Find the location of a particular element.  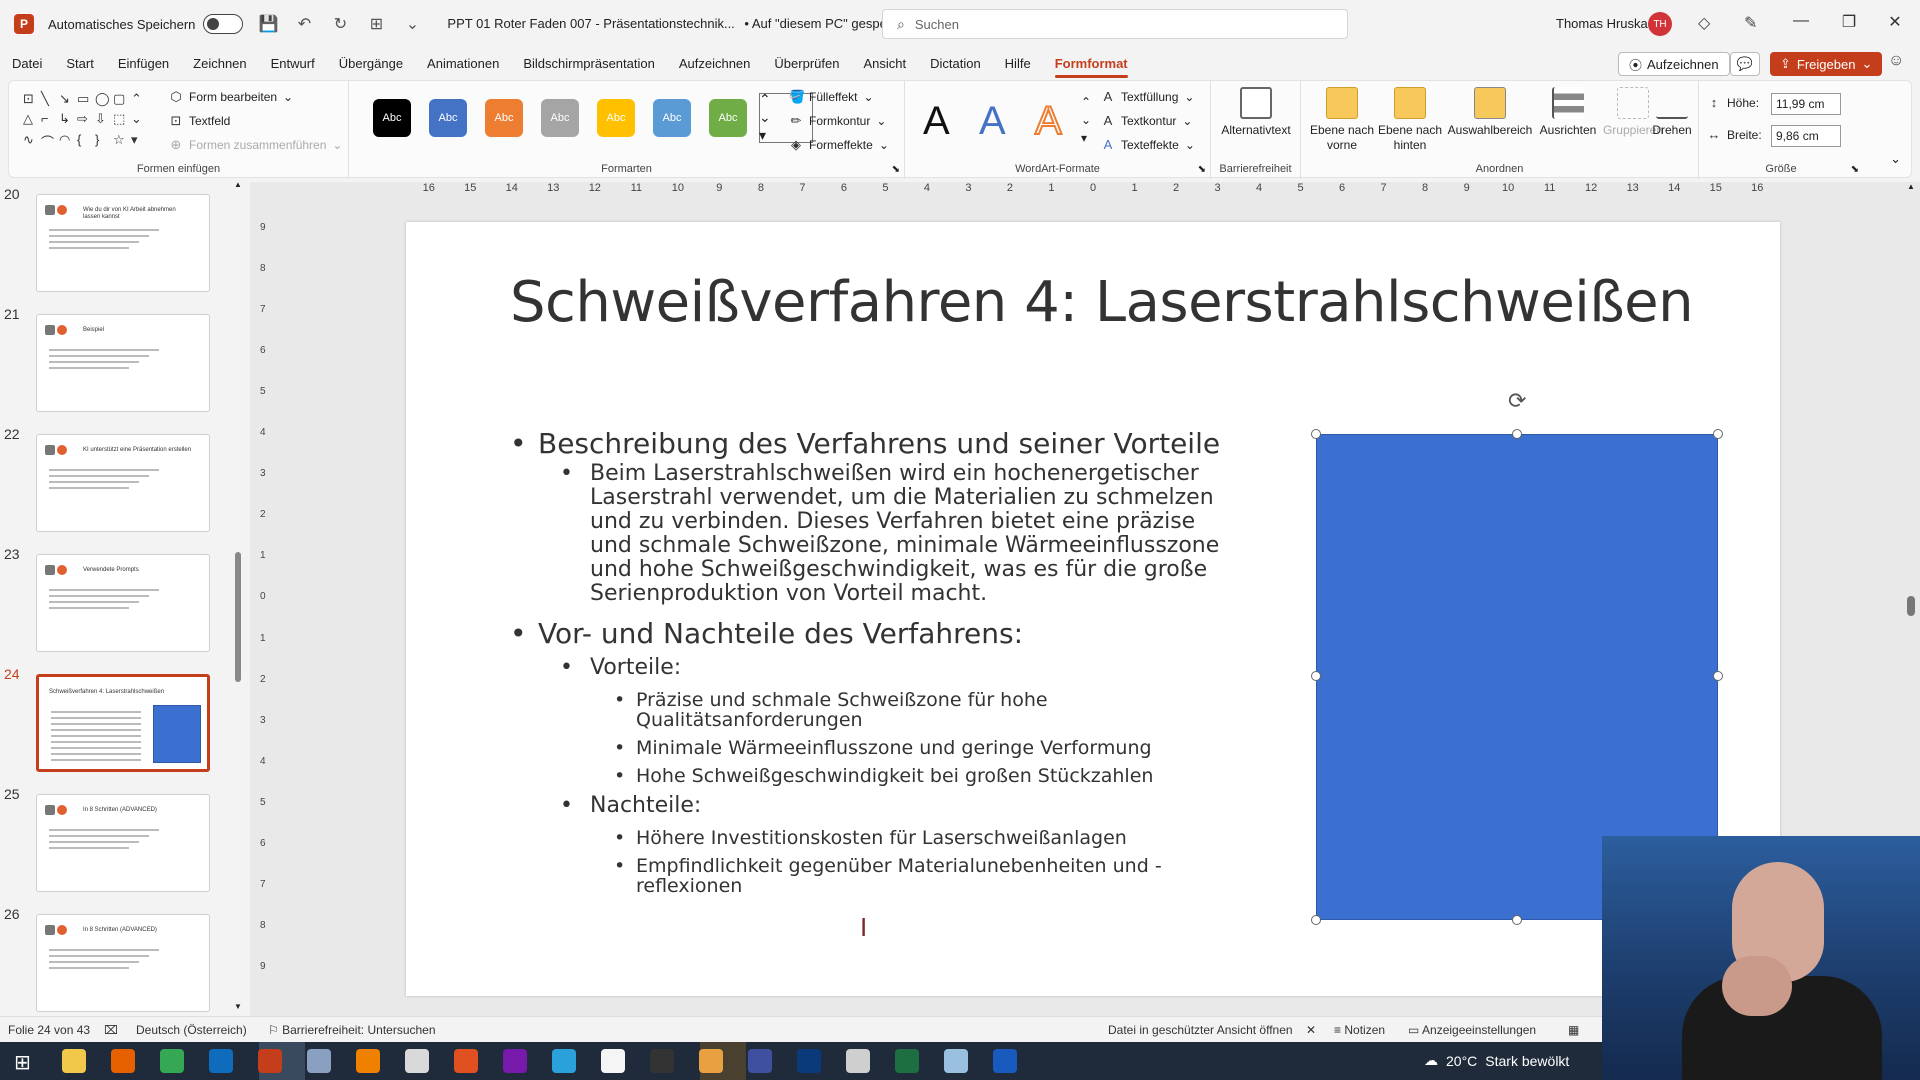

shape-outline-button: ✏ Formkontur ⌄ is located at coordinates (838, 121).